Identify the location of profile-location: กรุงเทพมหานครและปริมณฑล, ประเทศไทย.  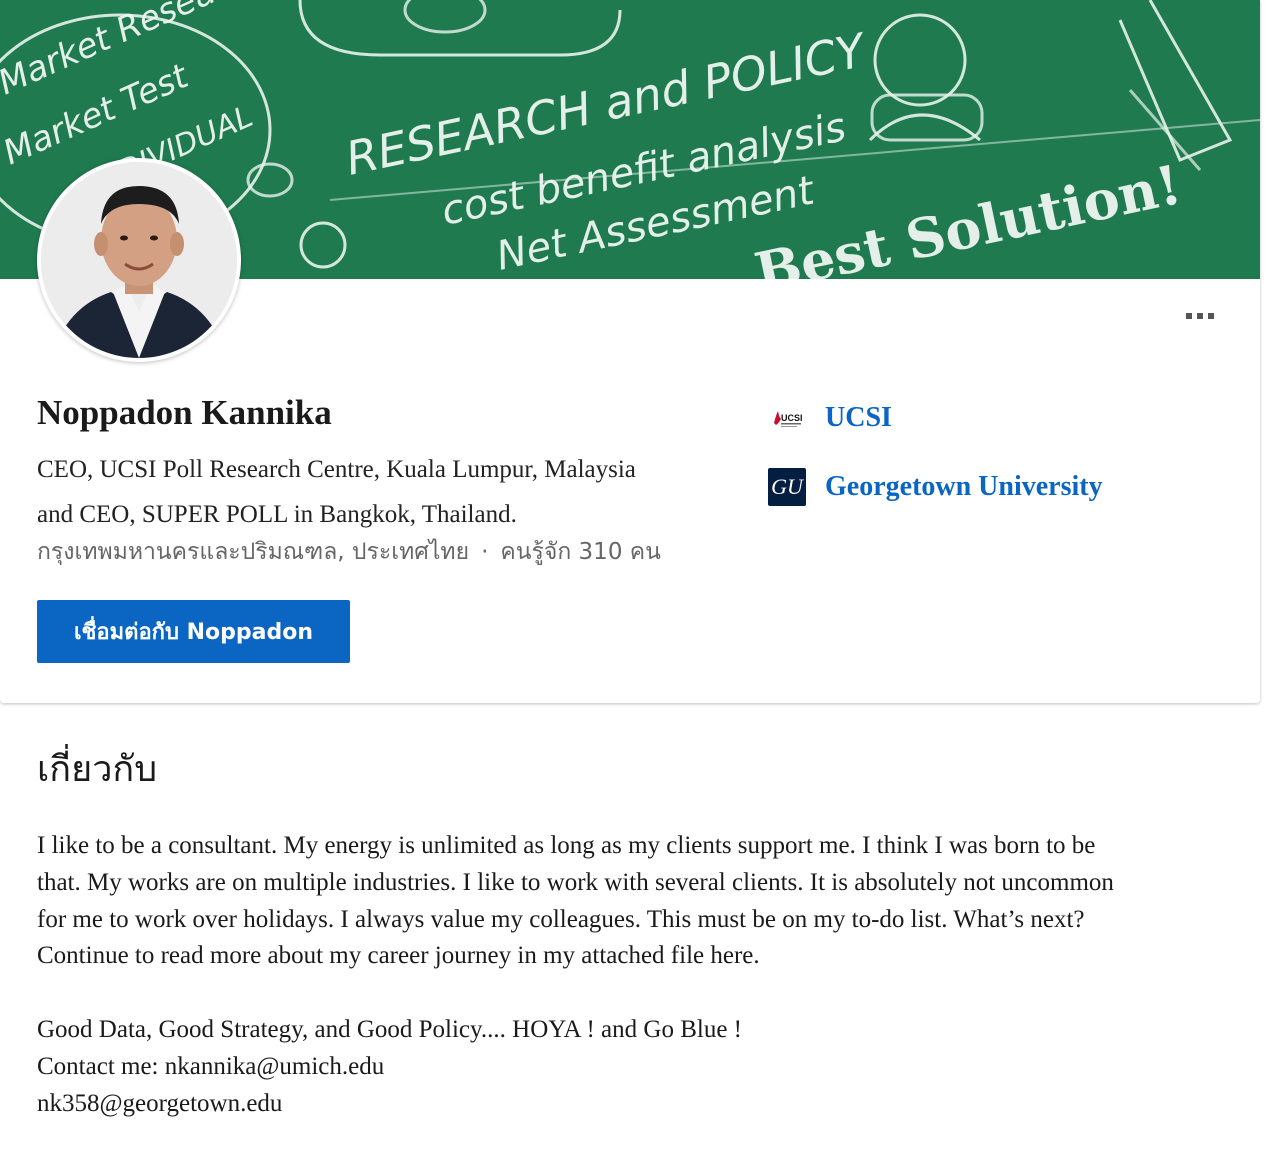
(253, 552).